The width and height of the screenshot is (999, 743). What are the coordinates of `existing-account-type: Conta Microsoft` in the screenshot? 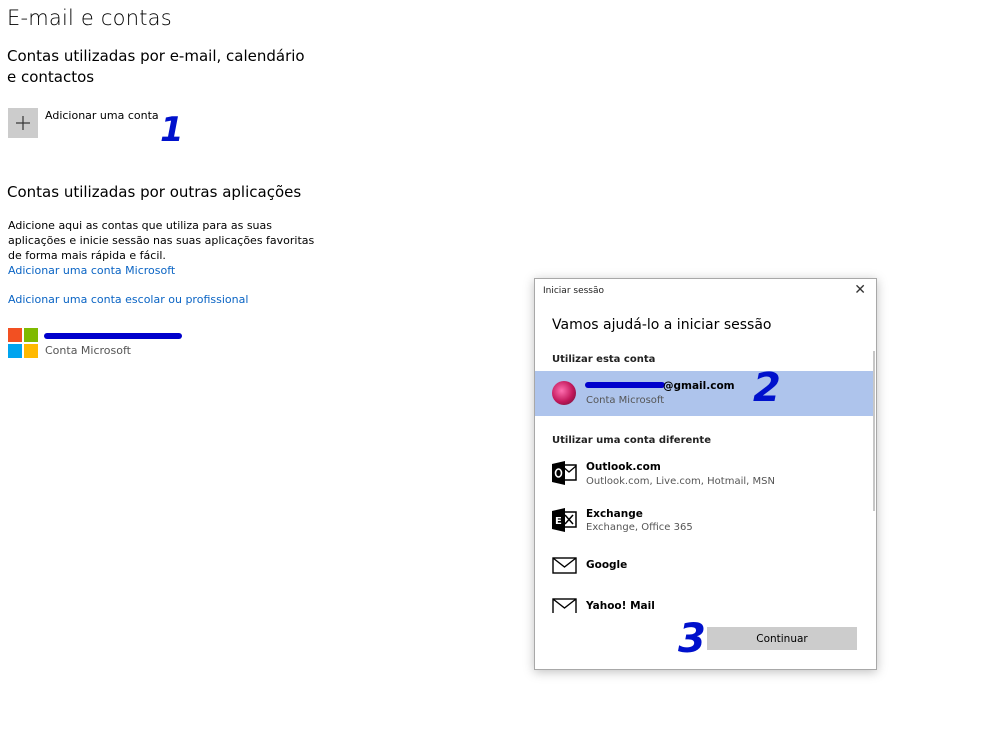 It's located at (88, 350).